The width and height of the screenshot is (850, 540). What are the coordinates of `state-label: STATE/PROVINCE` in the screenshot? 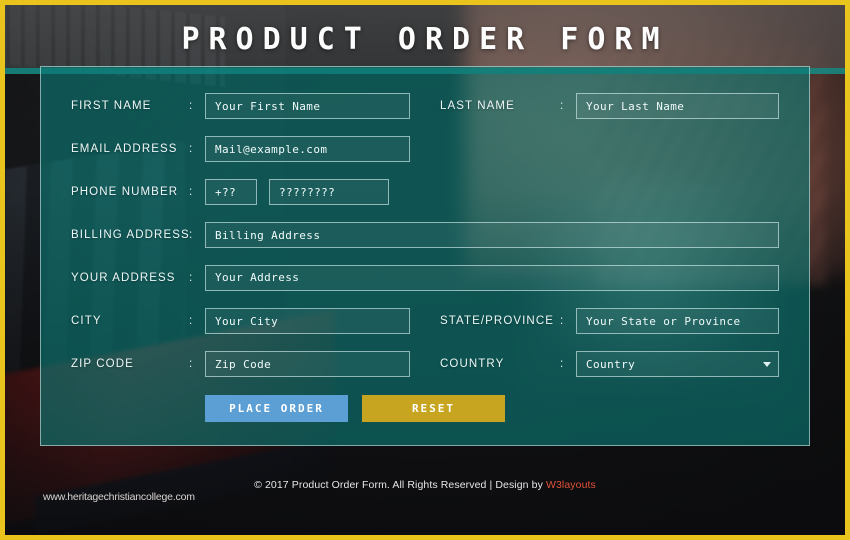 It's located at (497, 321).